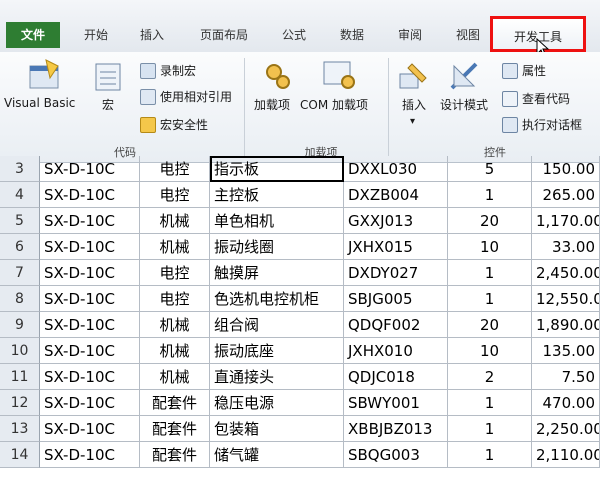 This screenshot has width=600, height=480. I want to click on relative-refs-button: 使用相对引用, so click(186, 96).